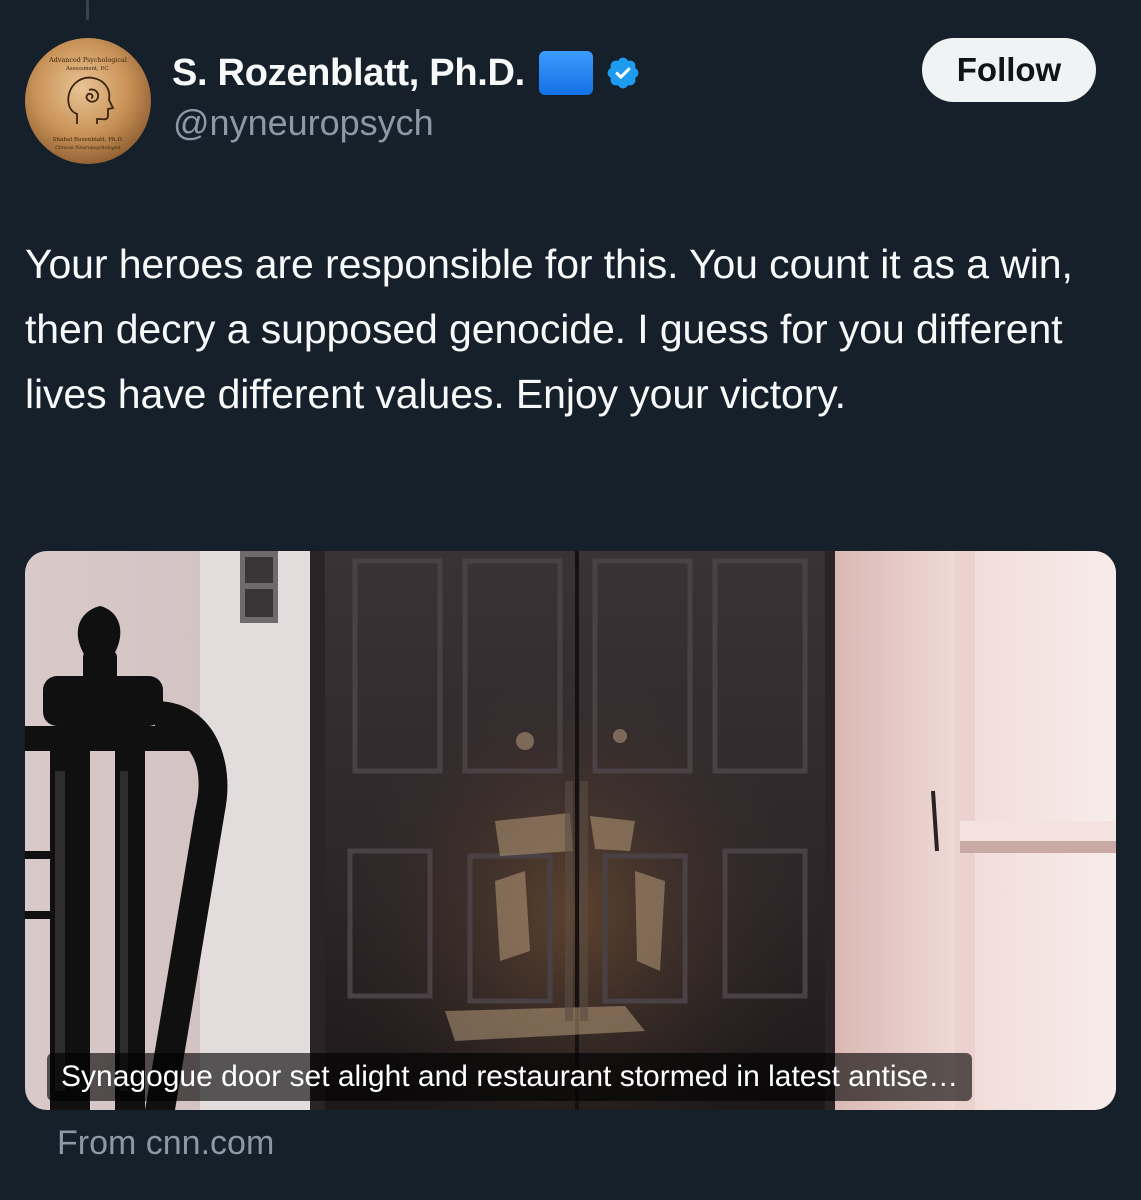  What do you see at coordinates (87, 69) in the screenshot?
I see `avatar-text-top2: Assessment, P.C.` at bounding box center [87, 69].